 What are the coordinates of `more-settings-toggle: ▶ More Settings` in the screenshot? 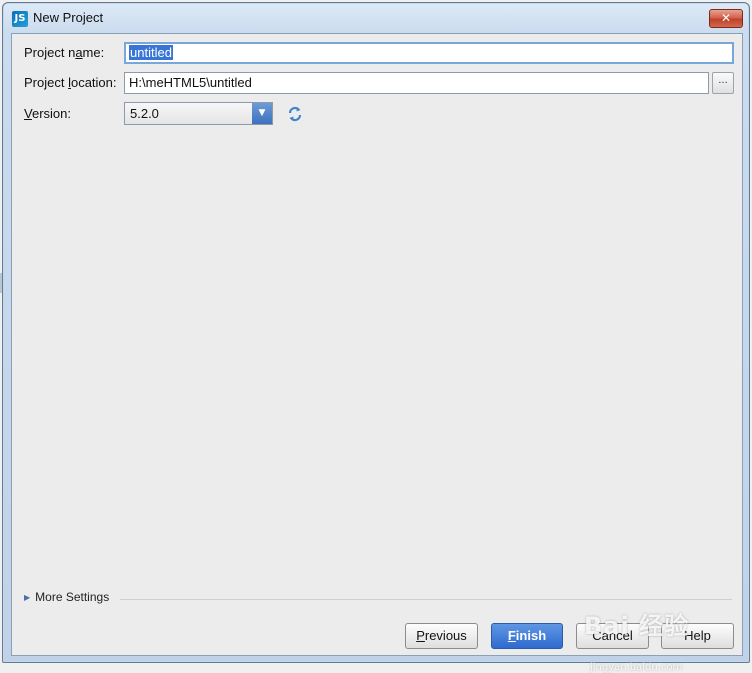 It's located at (66, 597).